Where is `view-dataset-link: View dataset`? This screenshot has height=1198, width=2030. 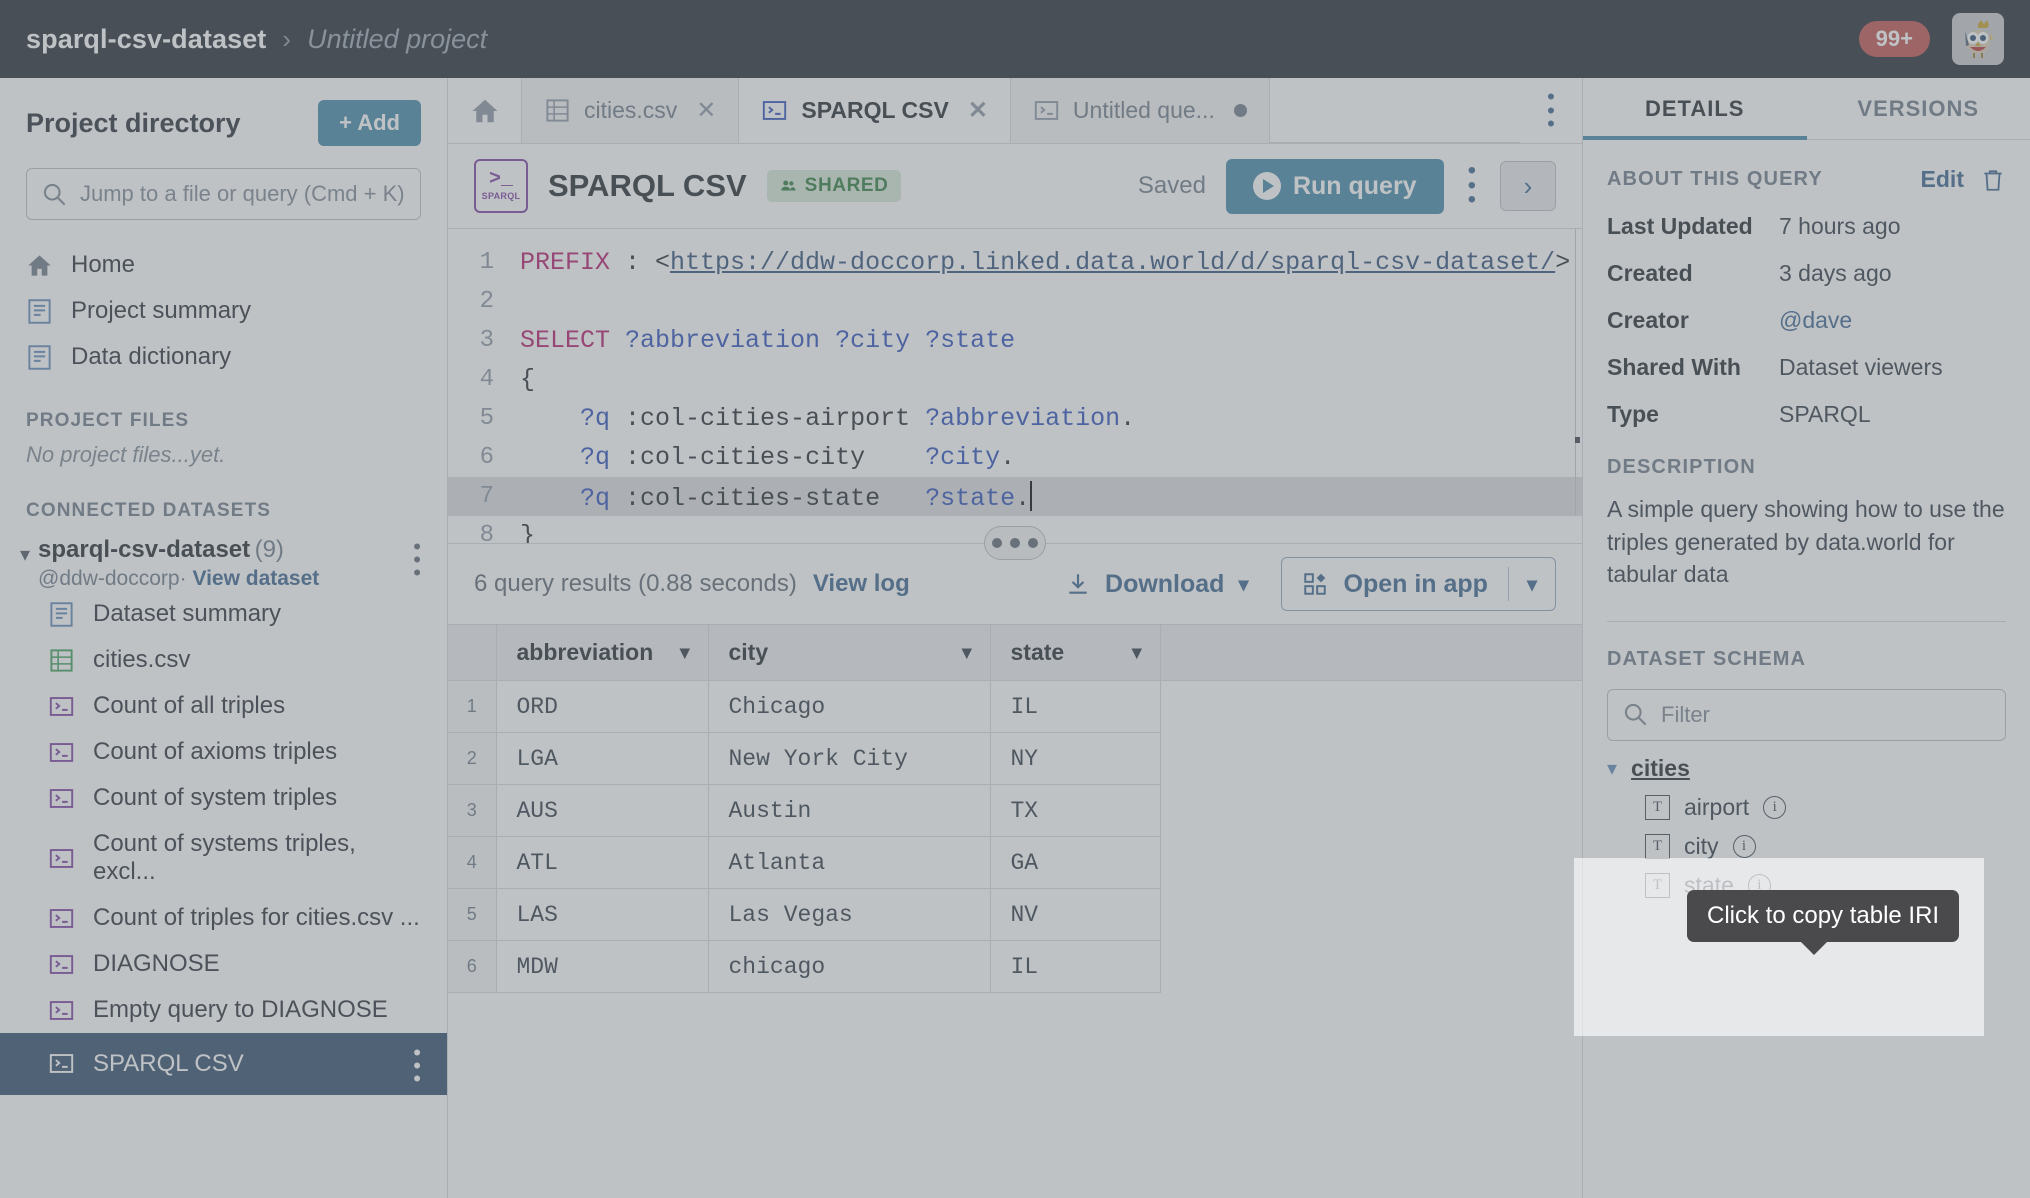 view-dataset-link: View dataset is located at coordinates (255, 578).